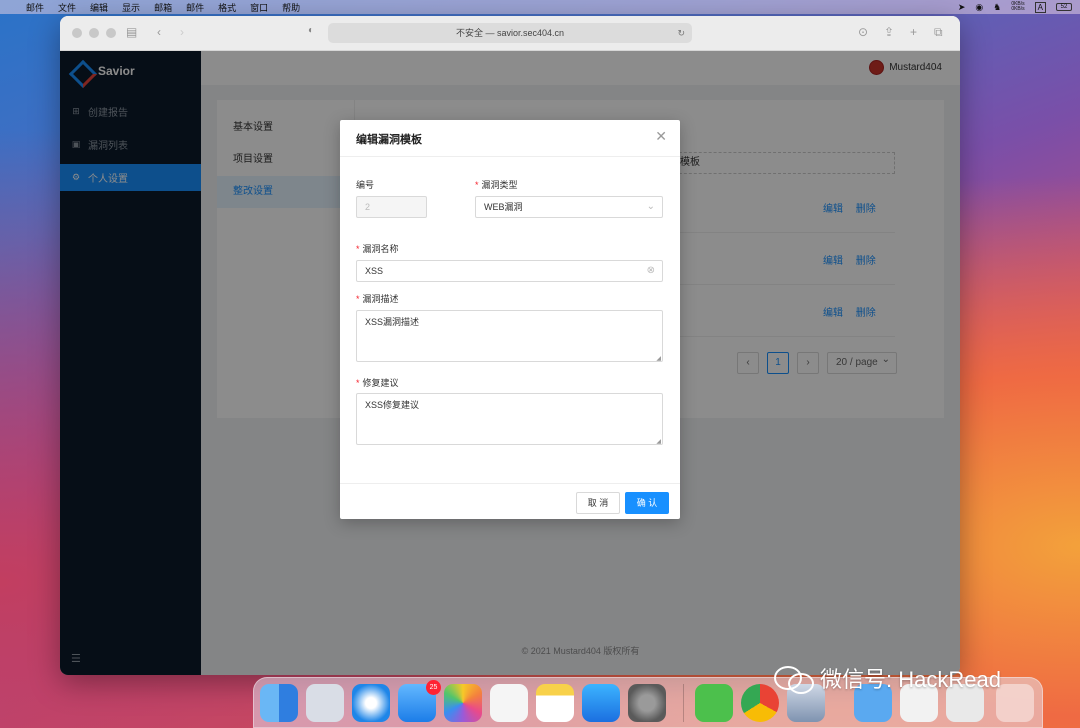 The width and height of the screenshot is (1080, 728). Describe the element at coordinates (650, 206) in the screenshot. I see `chevron-down-icon: ⌄` at that location.